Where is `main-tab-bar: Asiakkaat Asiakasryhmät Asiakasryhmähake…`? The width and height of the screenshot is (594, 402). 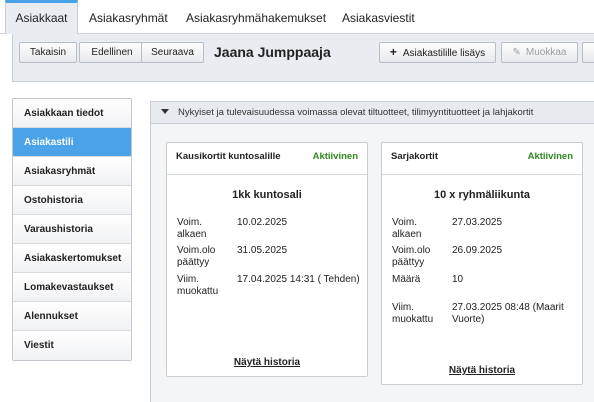 main-tab-bar: Asiakkaat Asiakasryhmät Asiakasryhmähake… is located at coordinates (297, 17).